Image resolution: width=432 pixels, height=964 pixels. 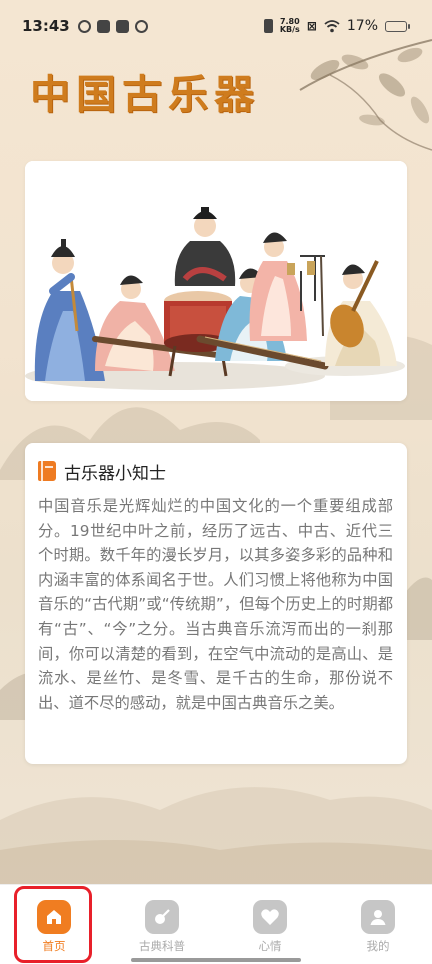 What do you see at coordinates (145, 94) in the screenshot?
I see `page-title: 中国古乐器` at bounding box center [145, 94].